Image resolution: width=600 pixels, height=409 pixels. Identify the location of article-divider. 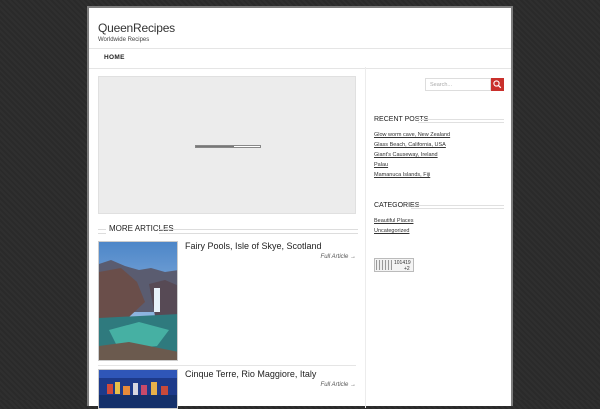
(227, 365).